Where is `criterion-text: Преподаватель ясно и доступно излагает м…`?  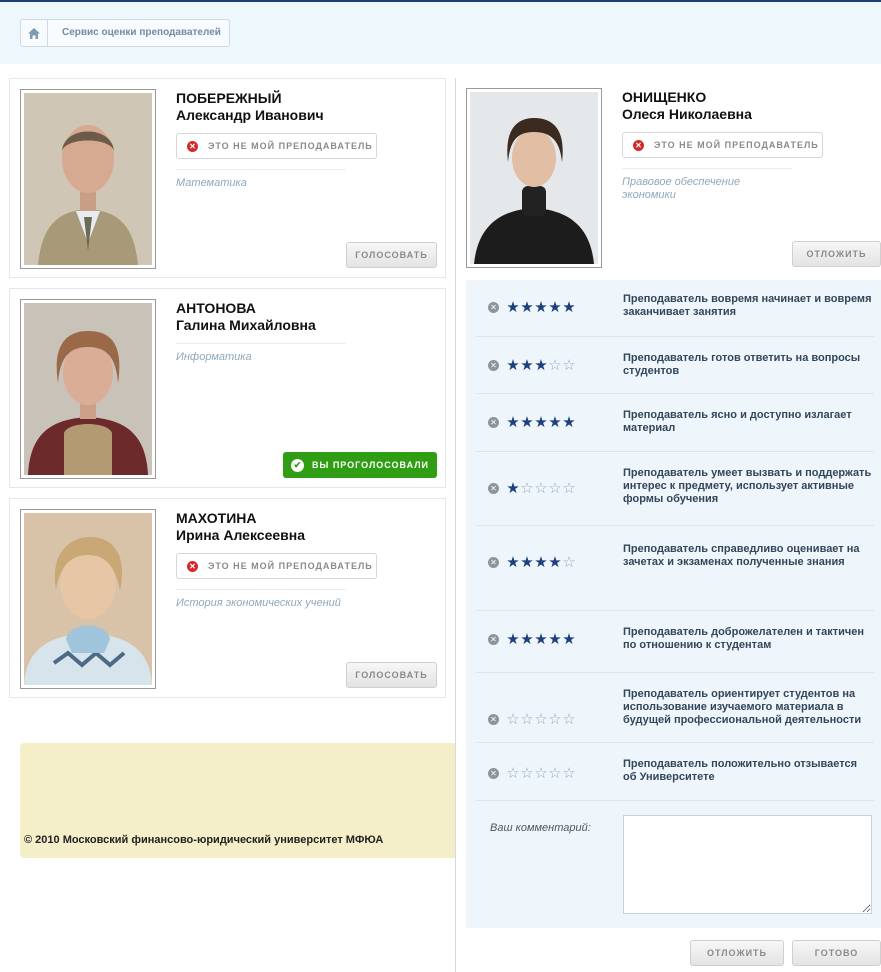
criterion-text: Преподаватель ясно и доступно излагает м… is located at coordinates (737, 421).